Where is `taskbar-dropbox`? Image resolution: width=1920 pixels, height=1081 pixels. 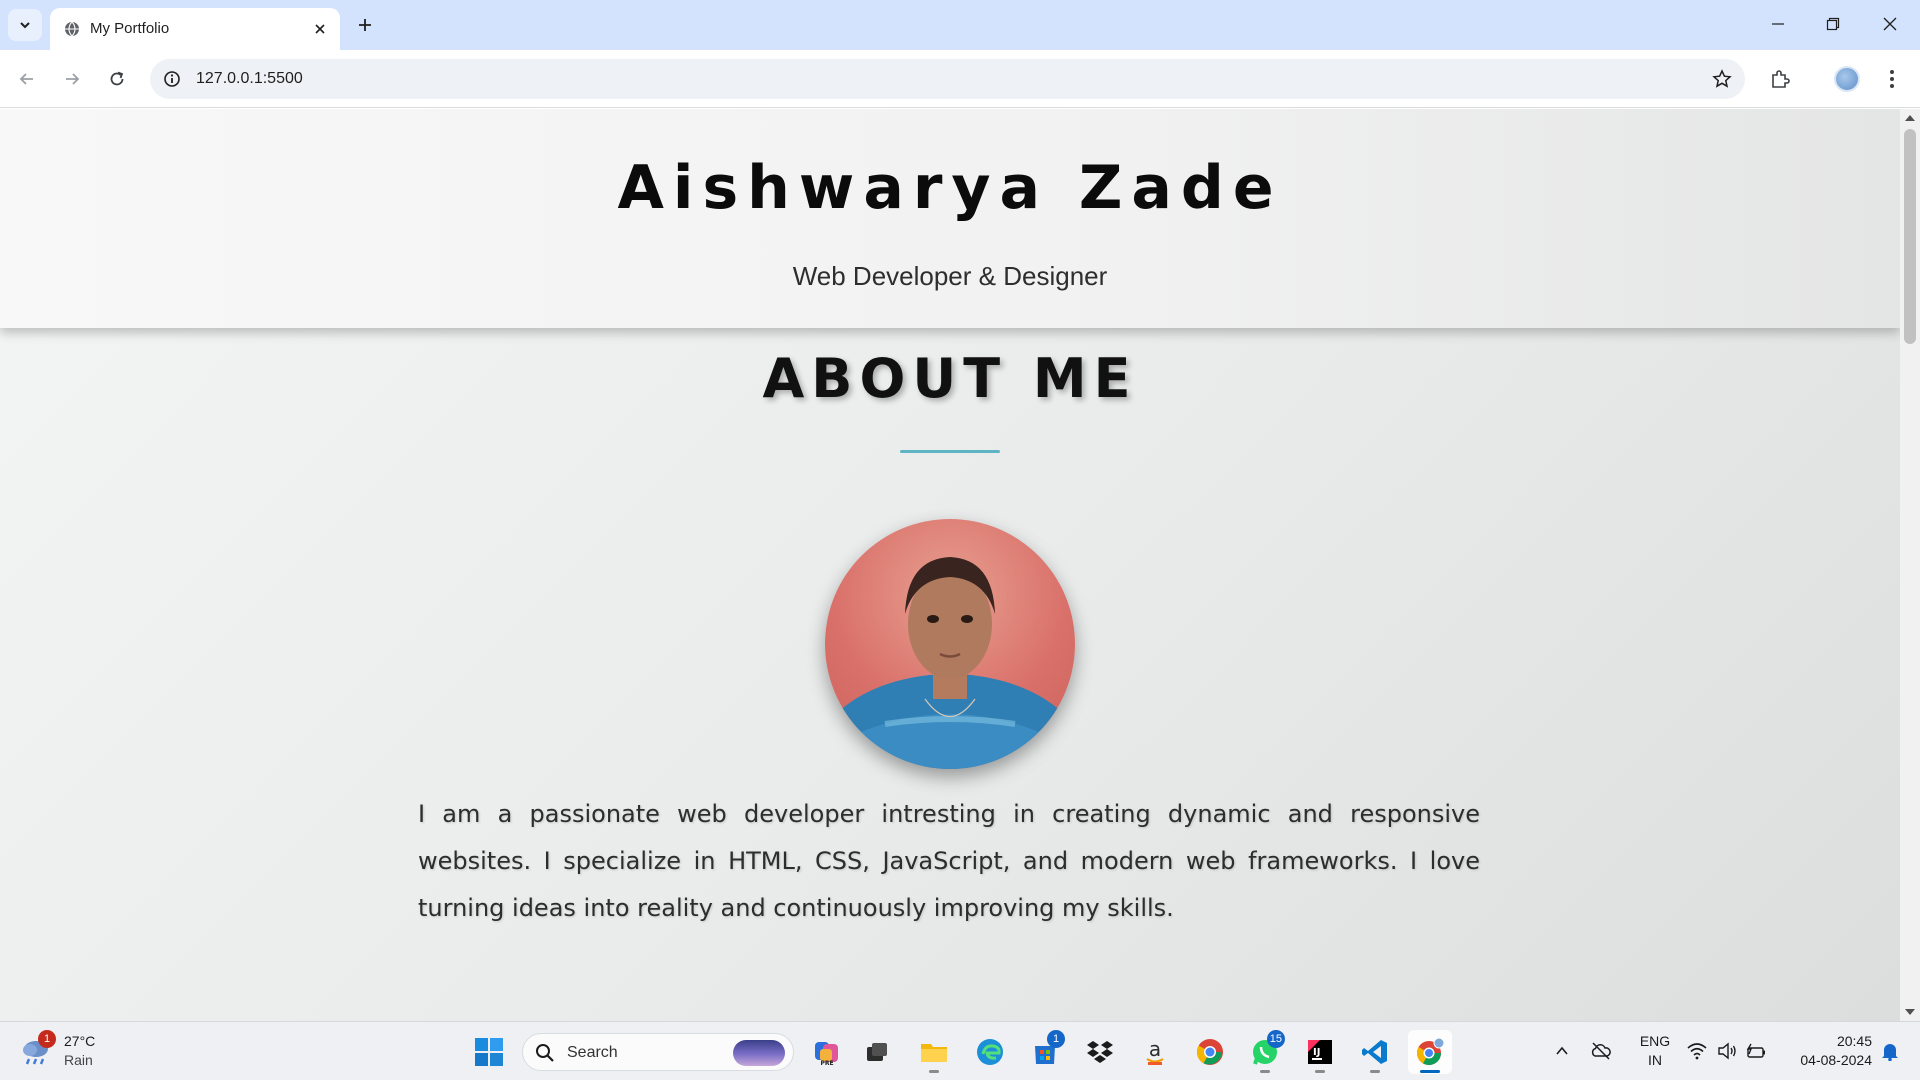 taskbar-dropbox is located at coordinates (1100, 1052).